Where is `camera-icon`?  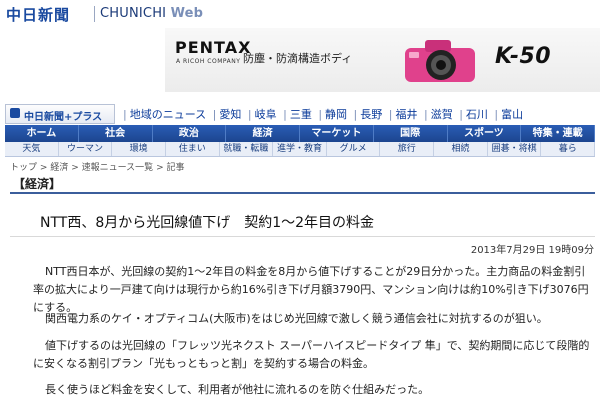 camera-icon is located at coordinates (440, 61).